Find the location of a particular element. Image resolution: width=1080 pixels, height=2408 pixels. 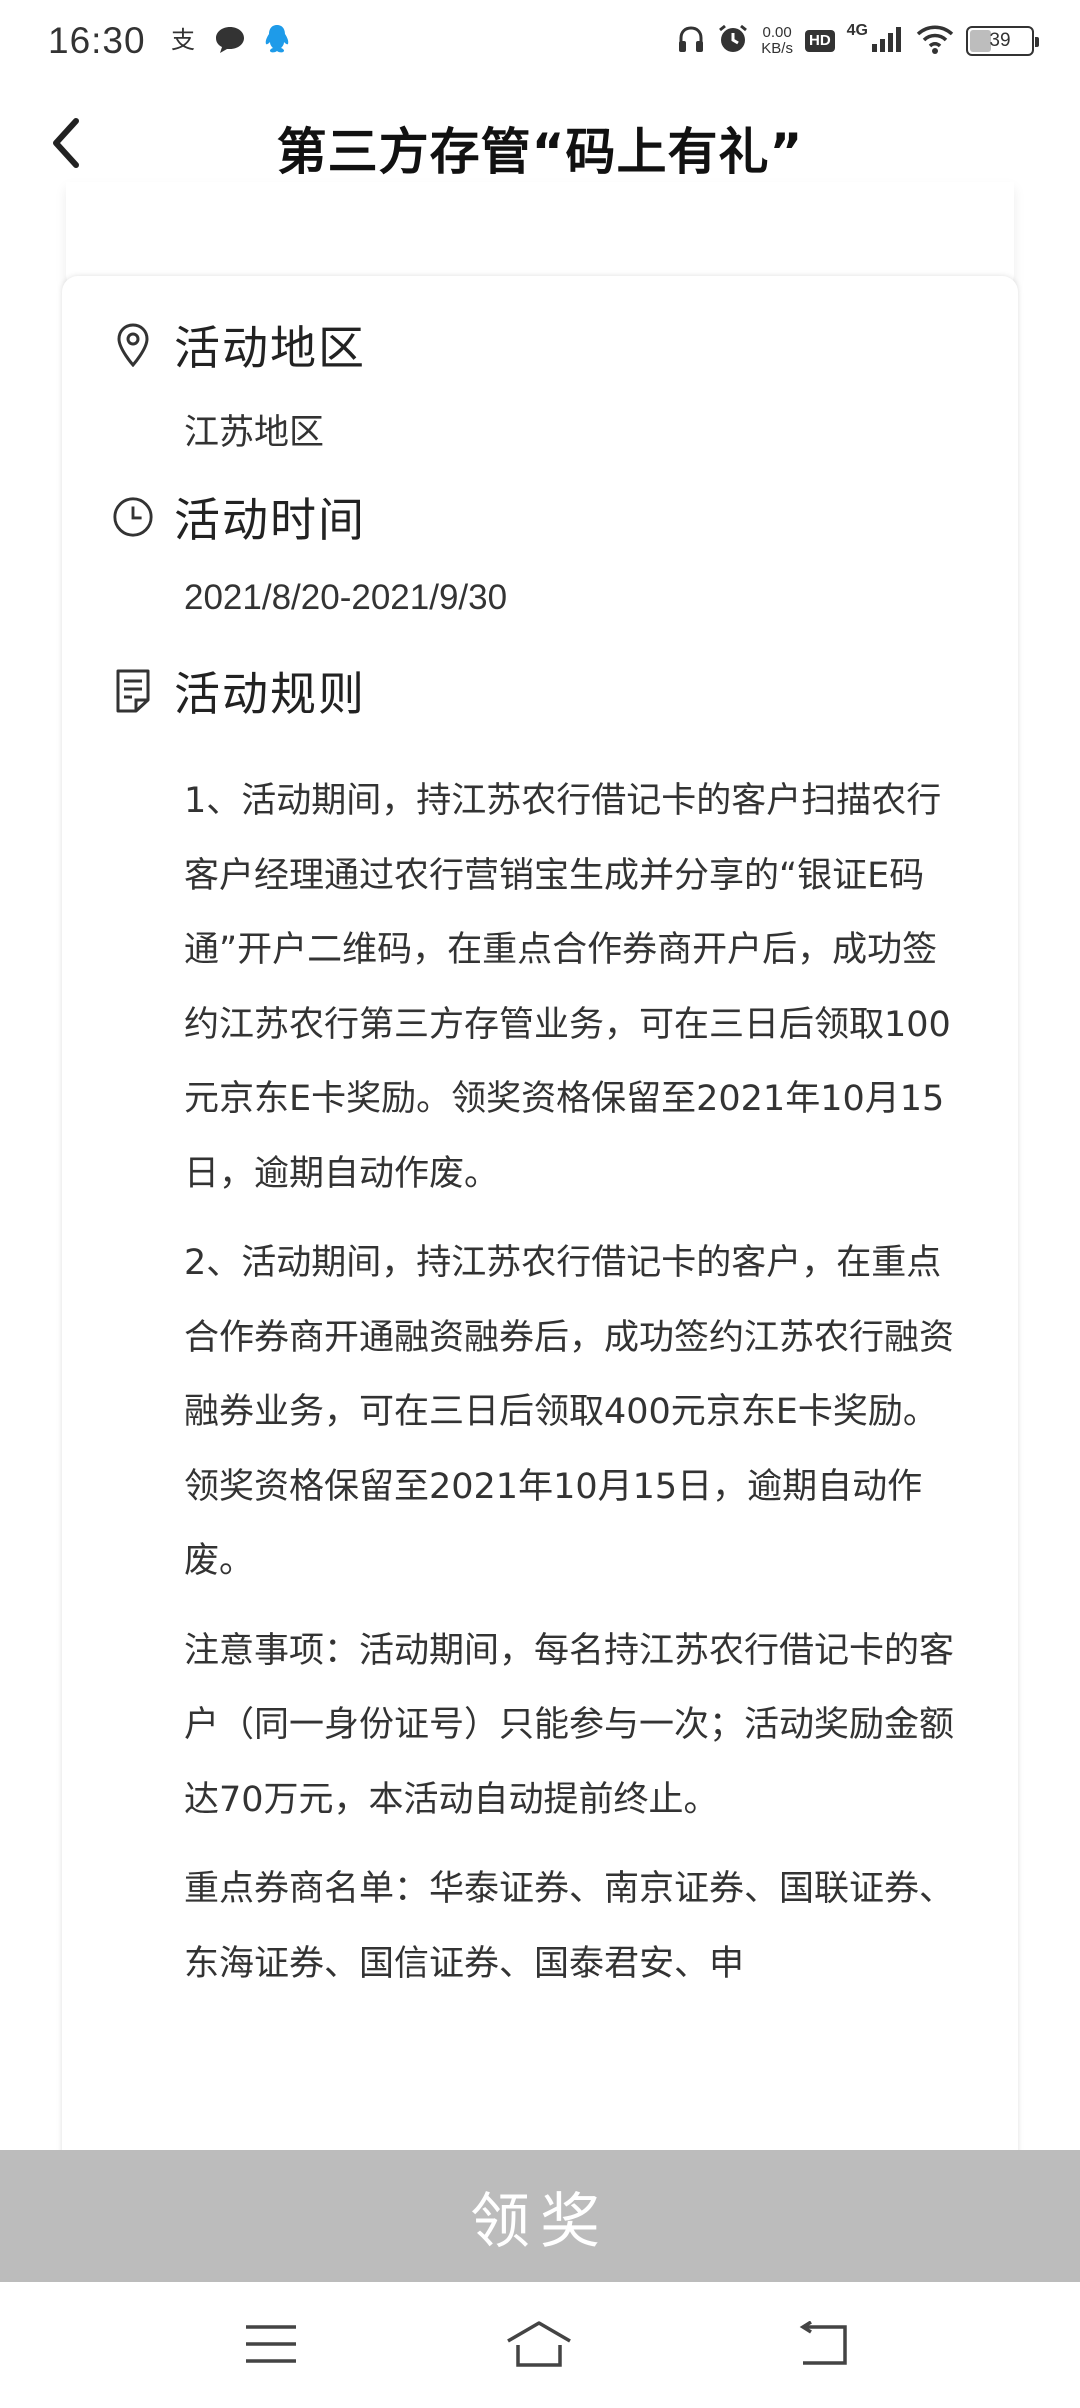

message-icon is located at coordinates (230, 41).